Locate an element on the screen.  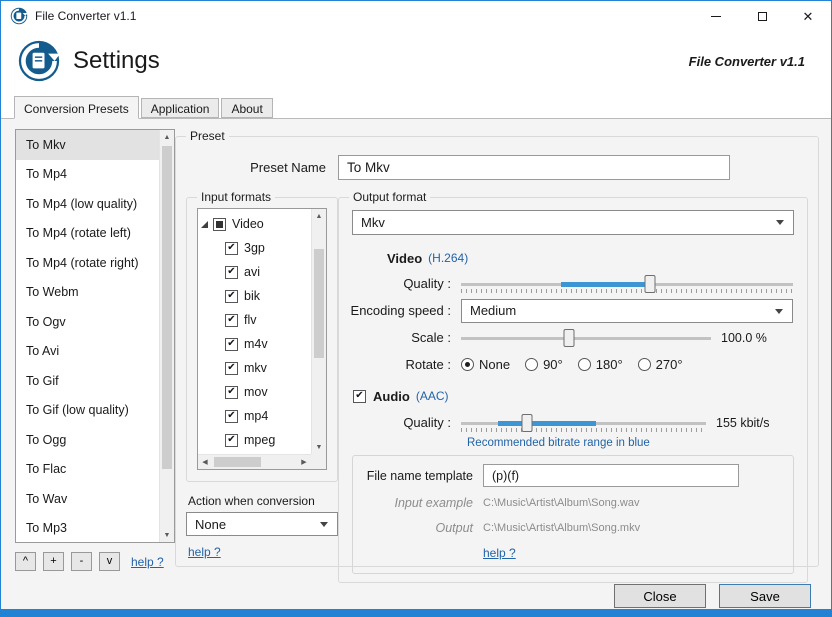
video-quality-slider is located at coordinates (627, 284).